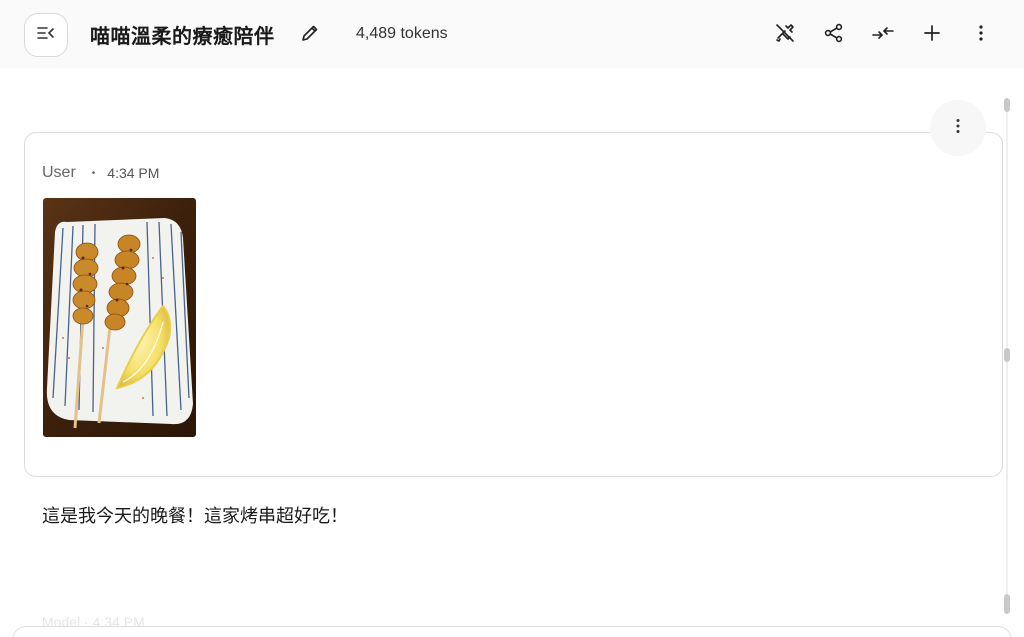  I want to click on scrollbar-thumb, so click(1007, 604).